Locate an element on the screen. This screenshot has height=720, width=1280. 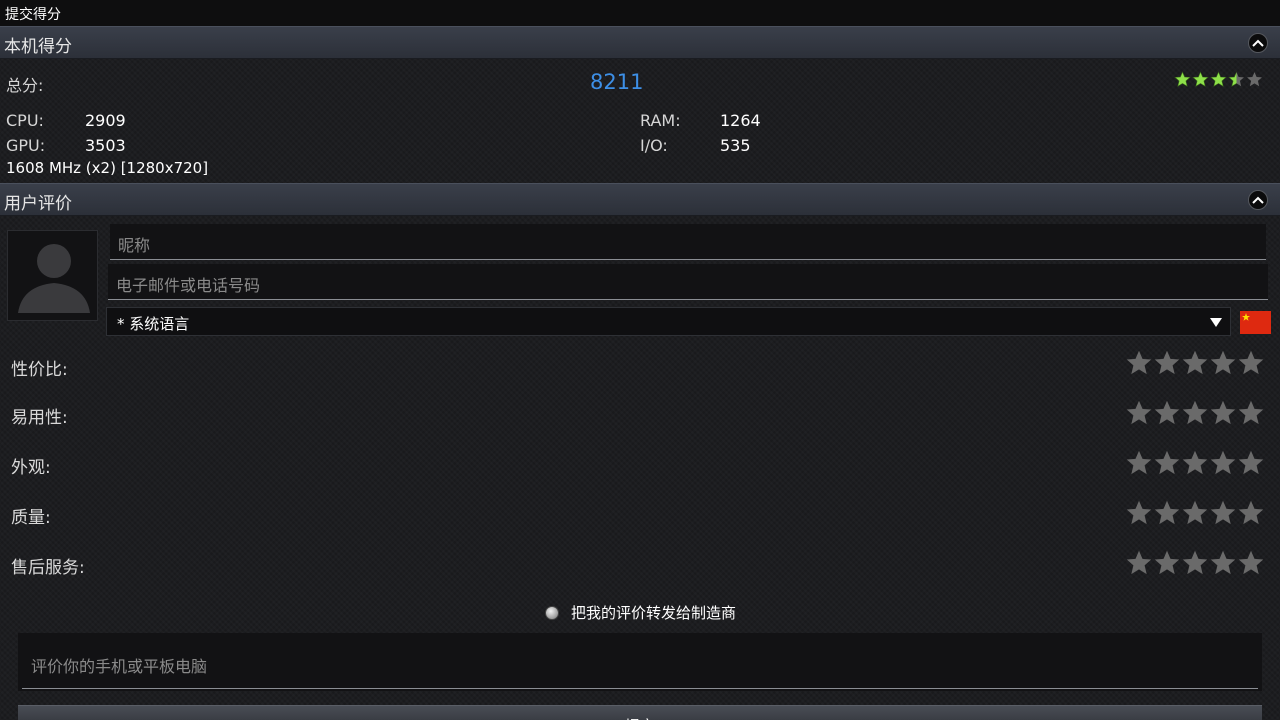
china-flag-icon is located at coordinates (1255, 322).